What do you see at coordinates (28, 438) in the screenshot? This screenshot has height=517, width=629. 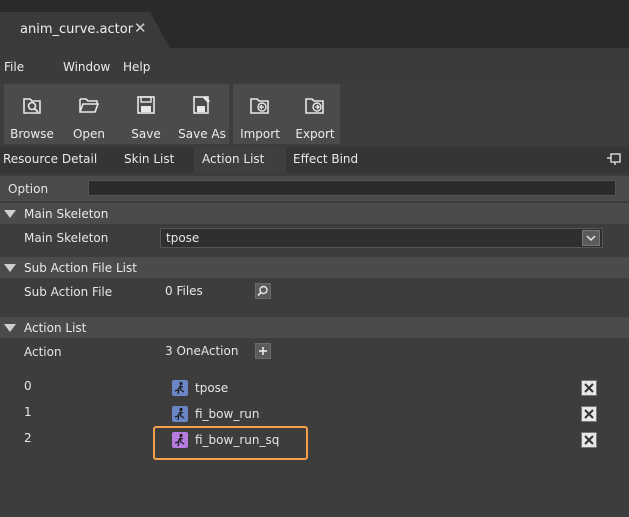 I see `action-index: 2` at bounding box center [28, 438].